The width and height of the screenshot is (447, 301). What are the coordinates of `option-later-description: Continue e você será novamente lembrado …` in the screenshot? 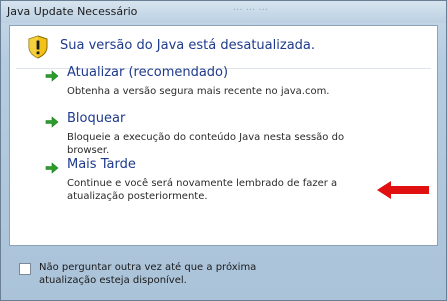 It's located at (202, 190).